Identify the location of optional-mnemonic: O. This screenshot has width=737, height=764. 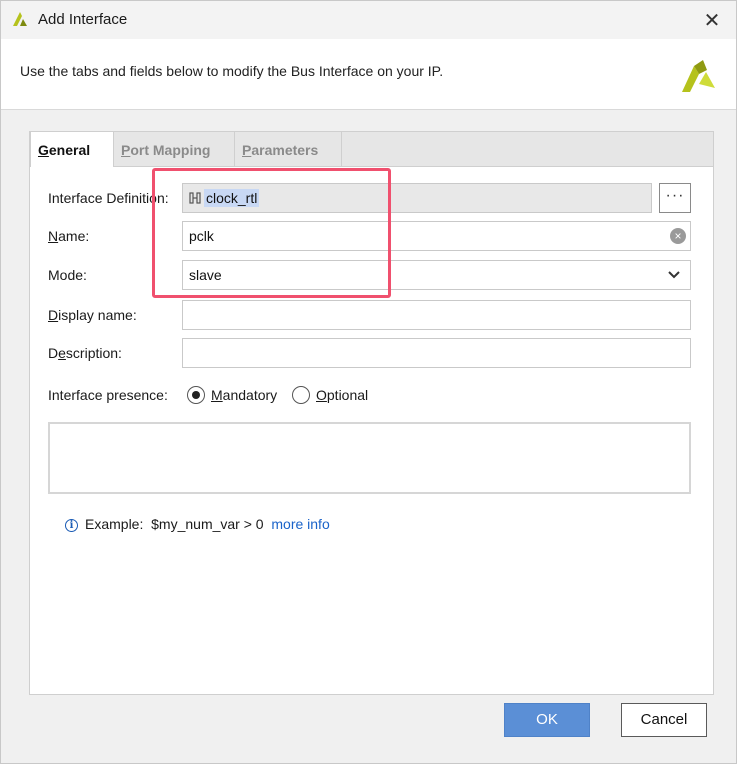
(321, 395).